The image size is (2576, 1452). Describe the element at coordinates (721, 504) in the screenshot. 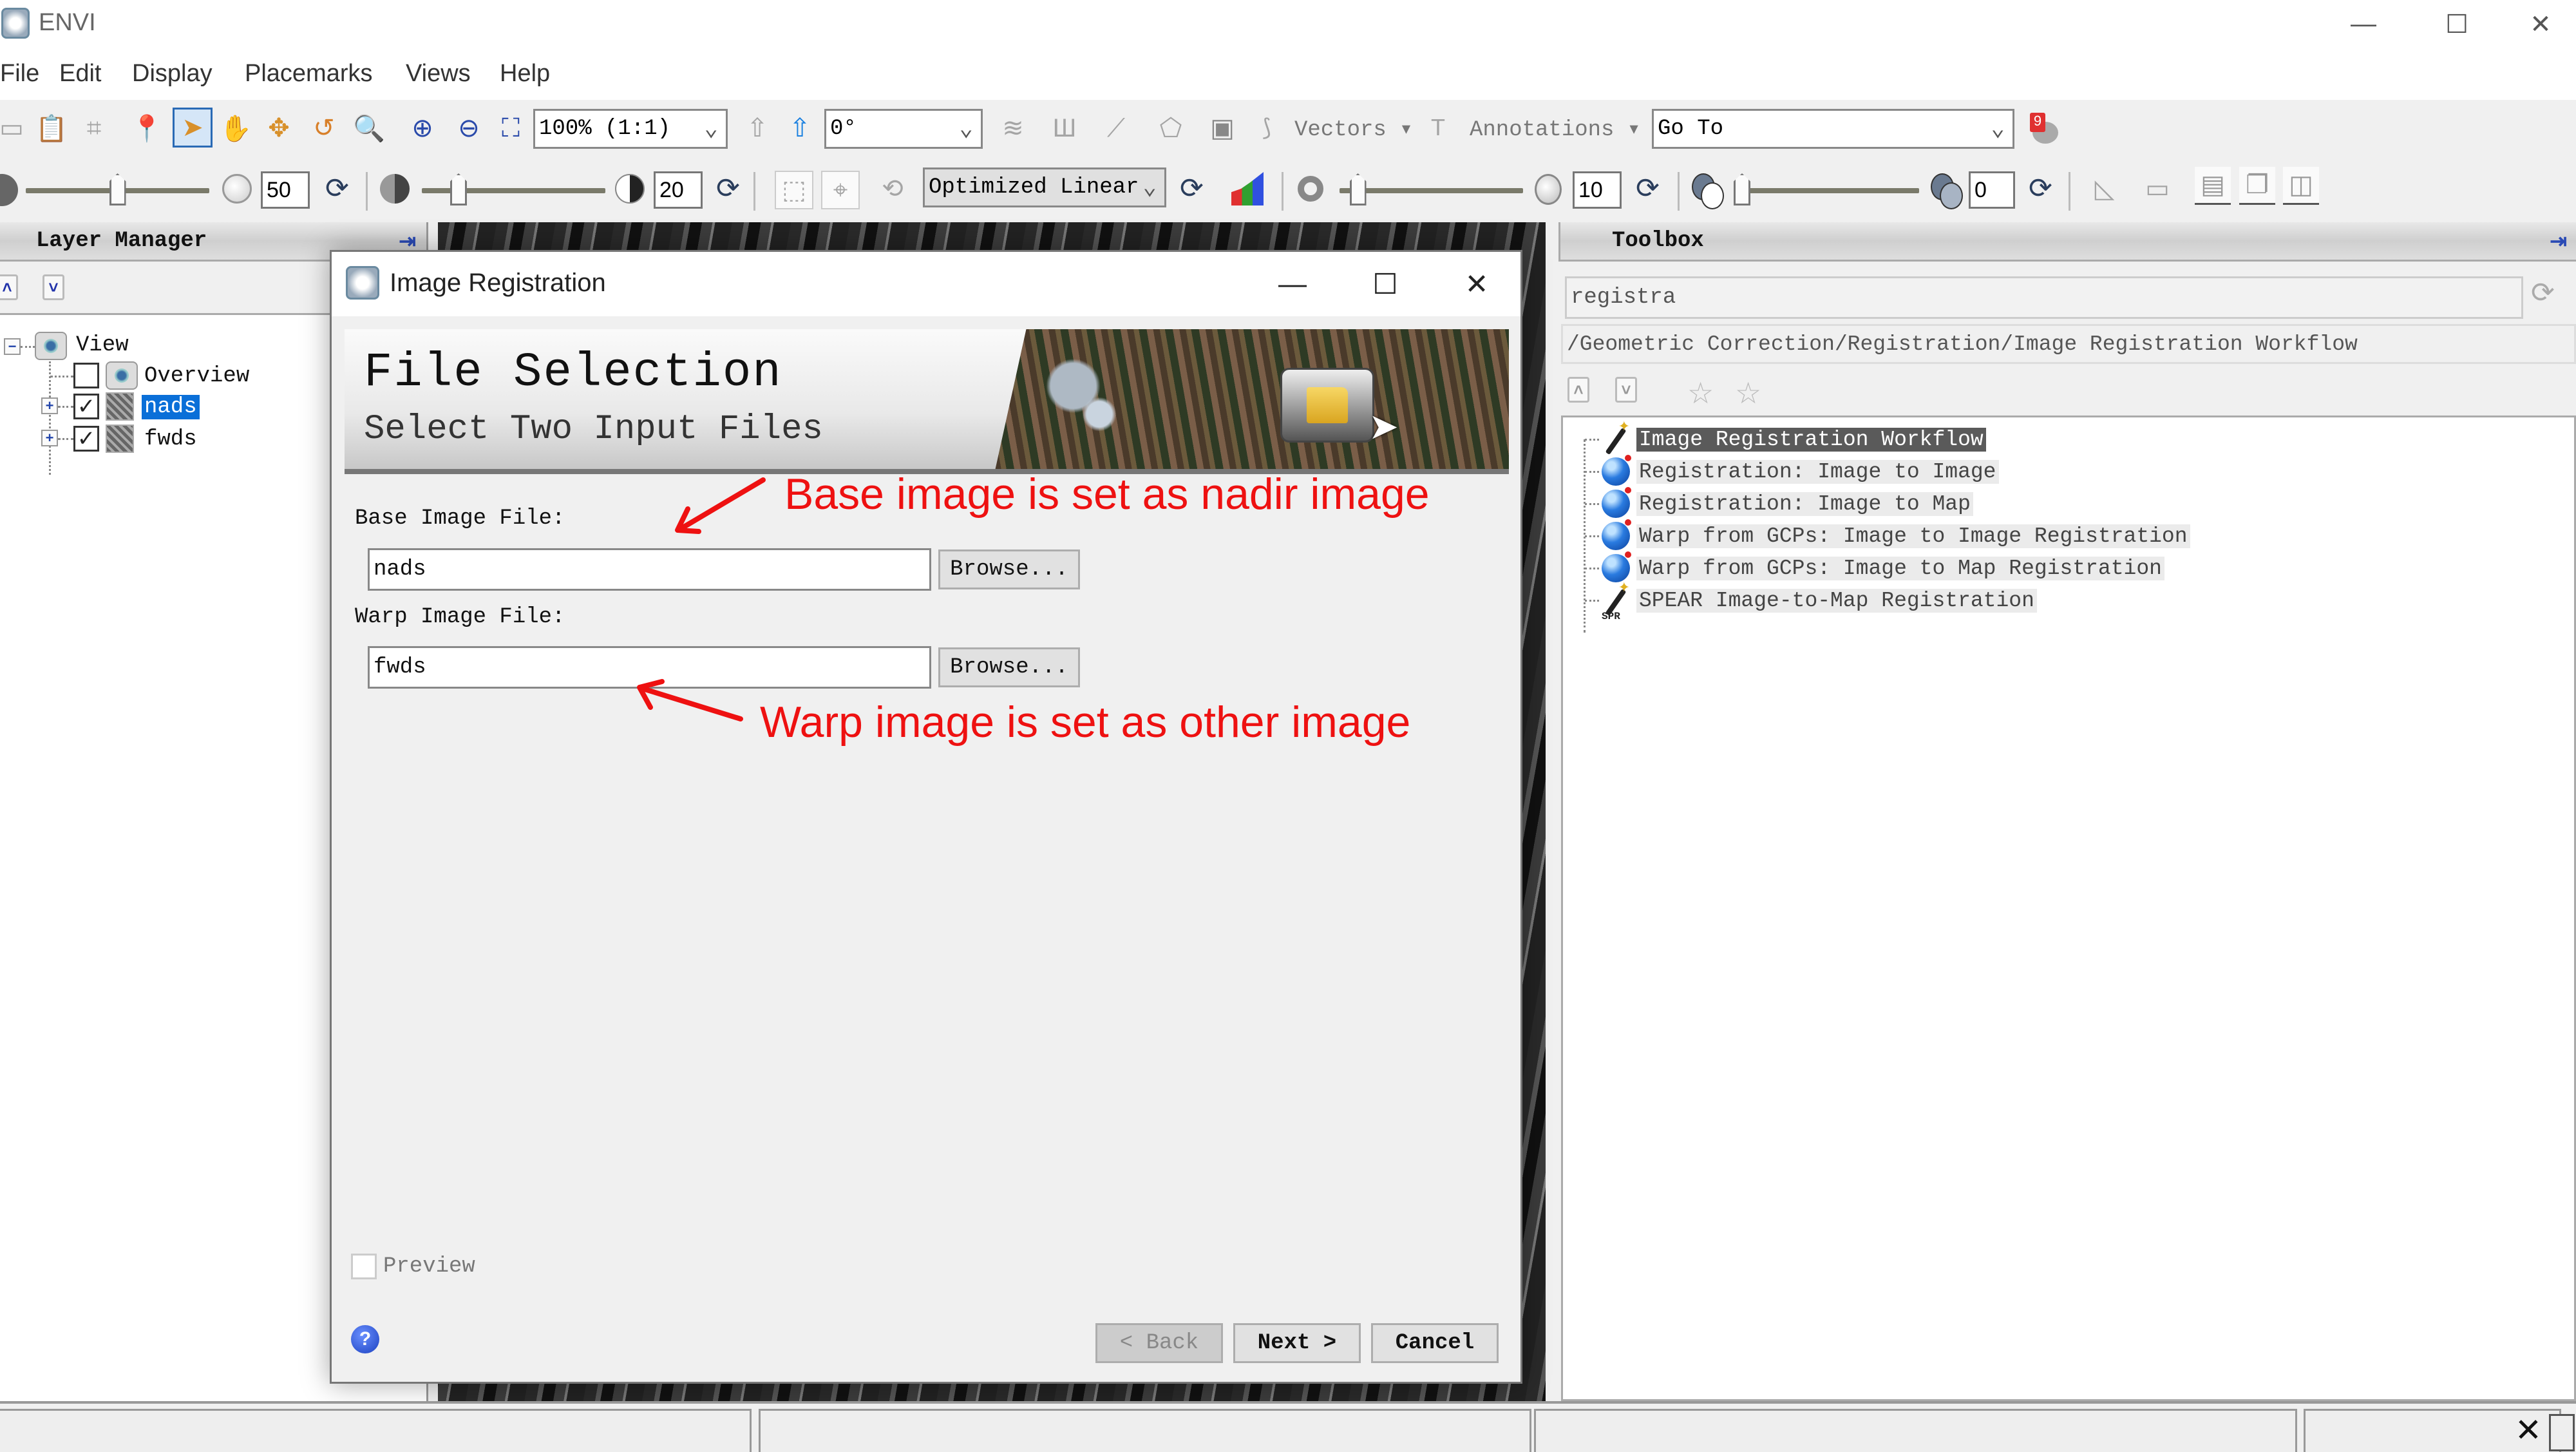

I see `base-note-arrow` at that location.